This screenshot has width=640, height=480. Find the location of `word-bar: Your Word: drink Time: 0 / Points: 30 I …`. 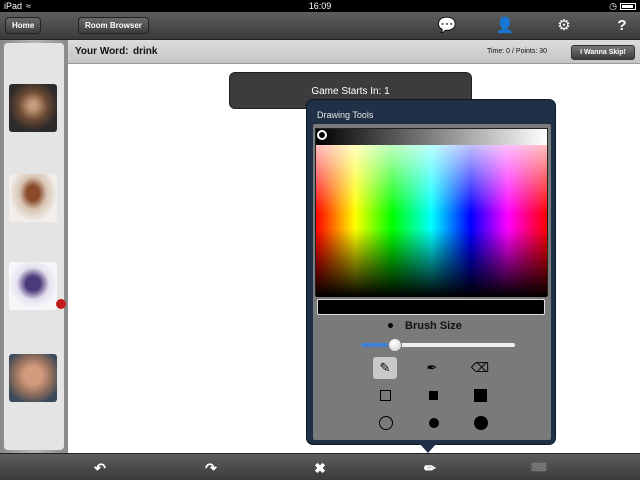

word-bar: Your Word: drink Time: 0 / Points: 30 I … is located at coordinates (354, 52).